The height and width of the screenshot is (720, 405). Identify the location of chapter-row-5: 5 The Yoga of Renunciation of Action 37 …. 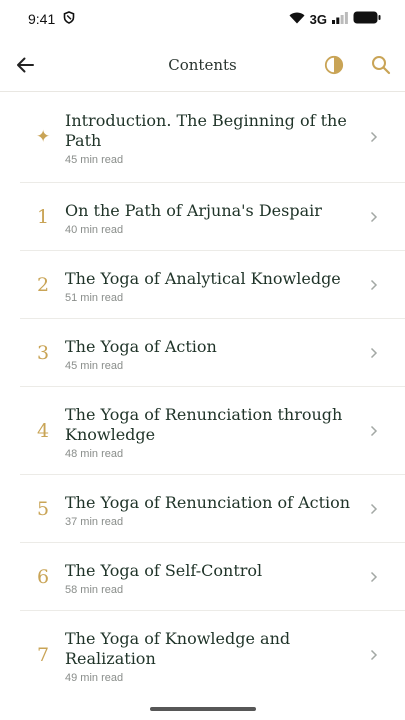
(212, 509).